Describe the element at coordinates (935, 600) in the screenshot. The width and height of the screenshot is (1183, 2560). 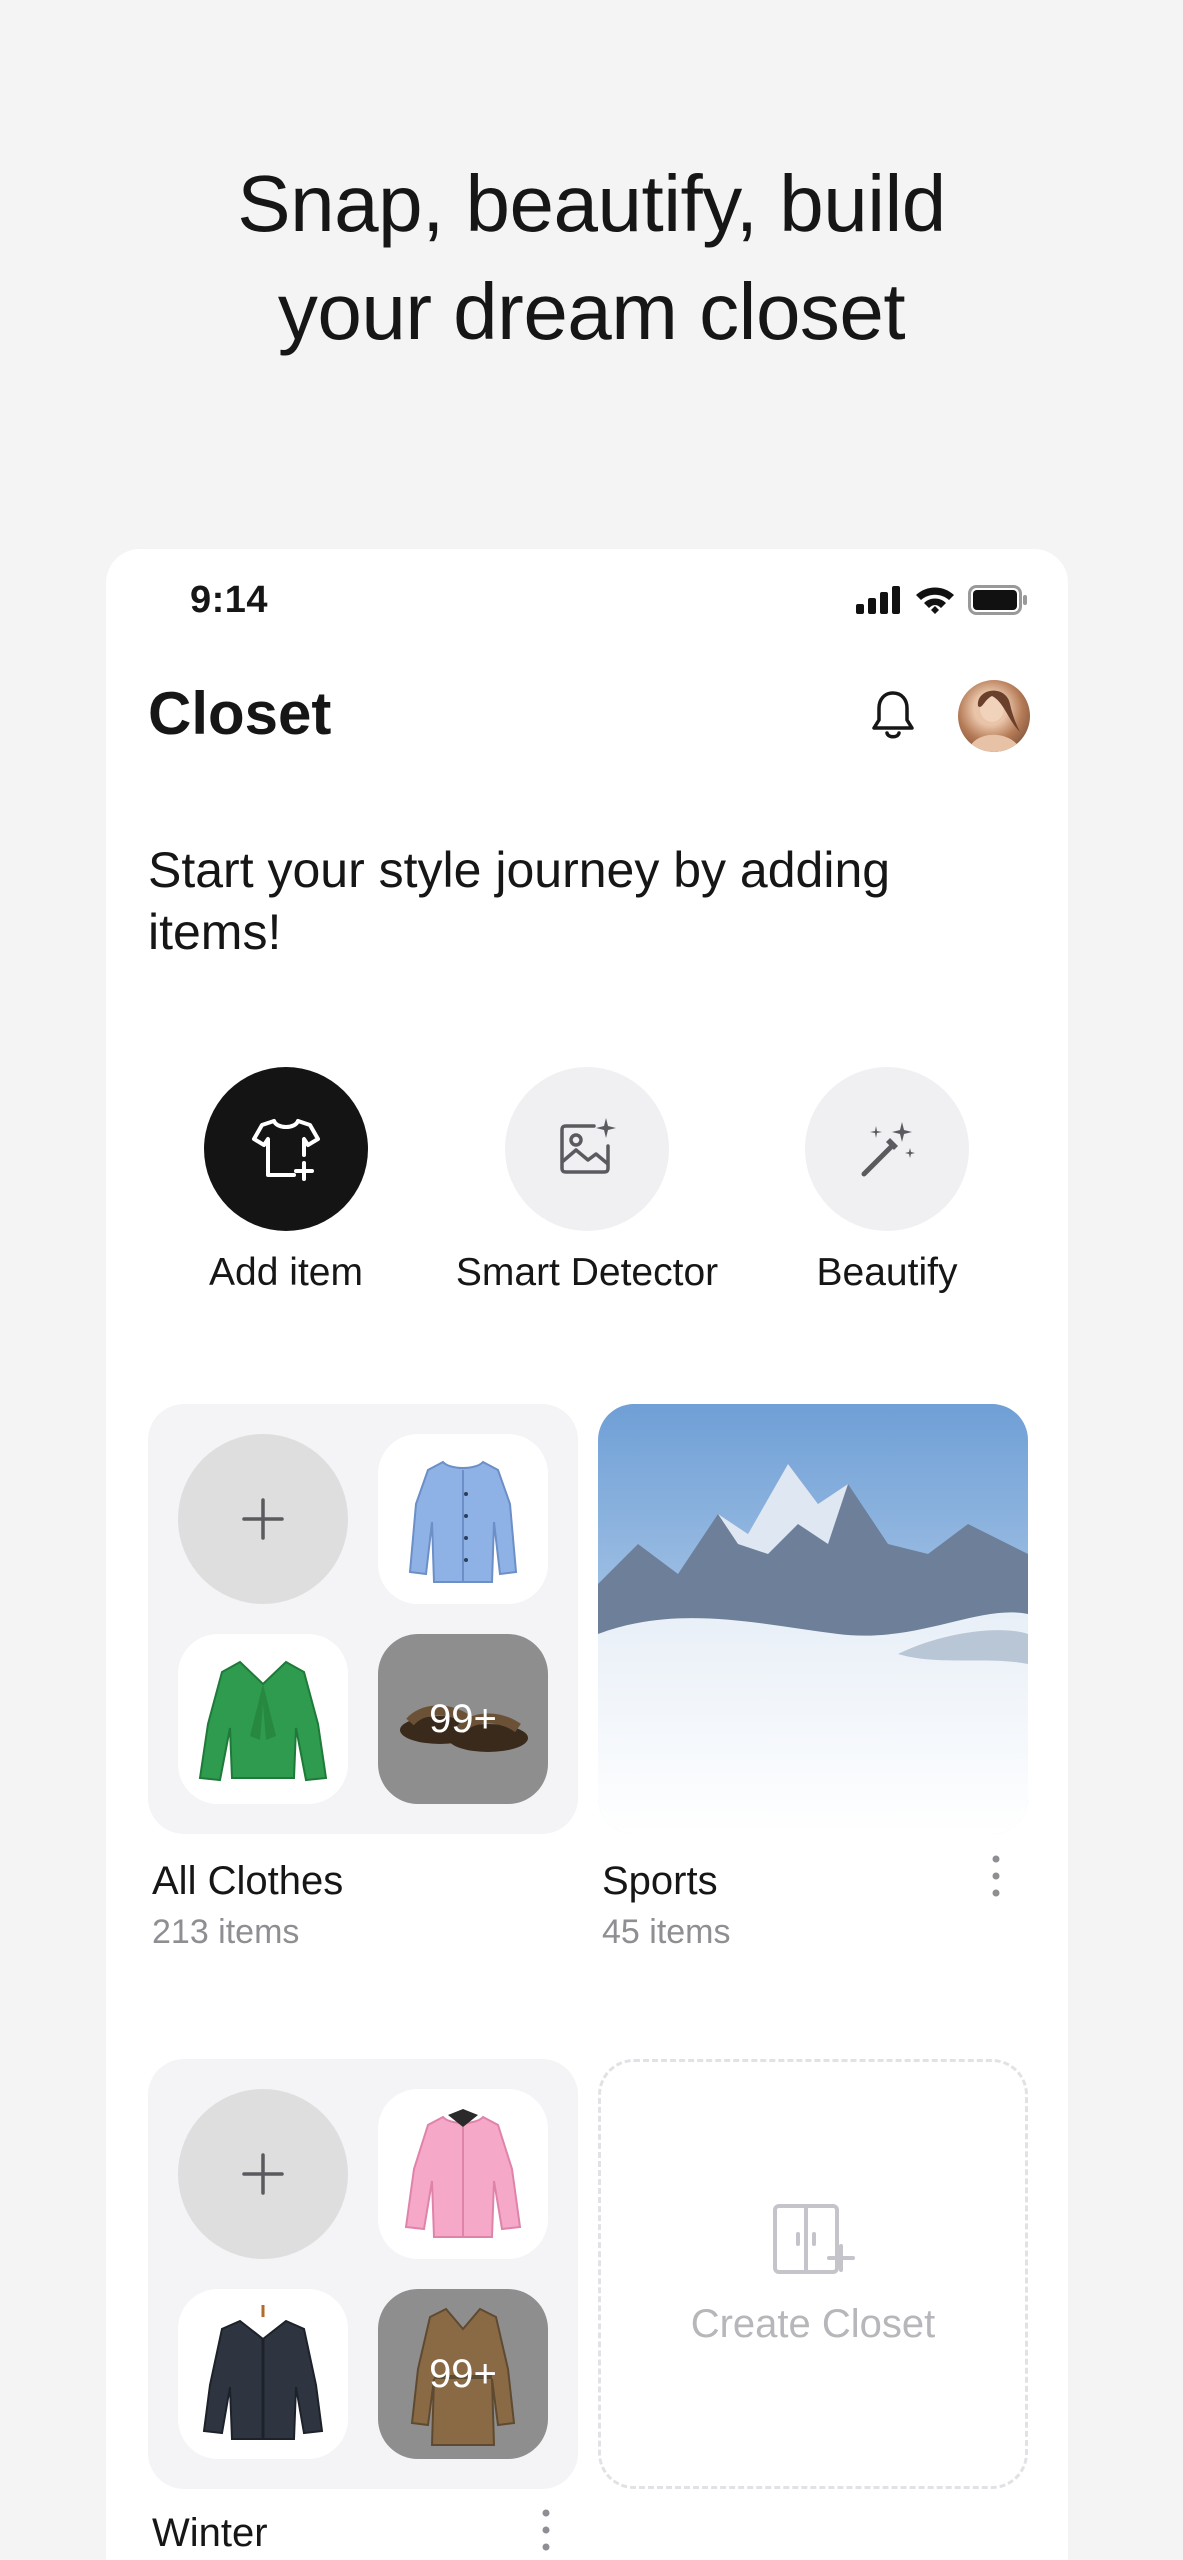
I see `wifi-icon` at that location.